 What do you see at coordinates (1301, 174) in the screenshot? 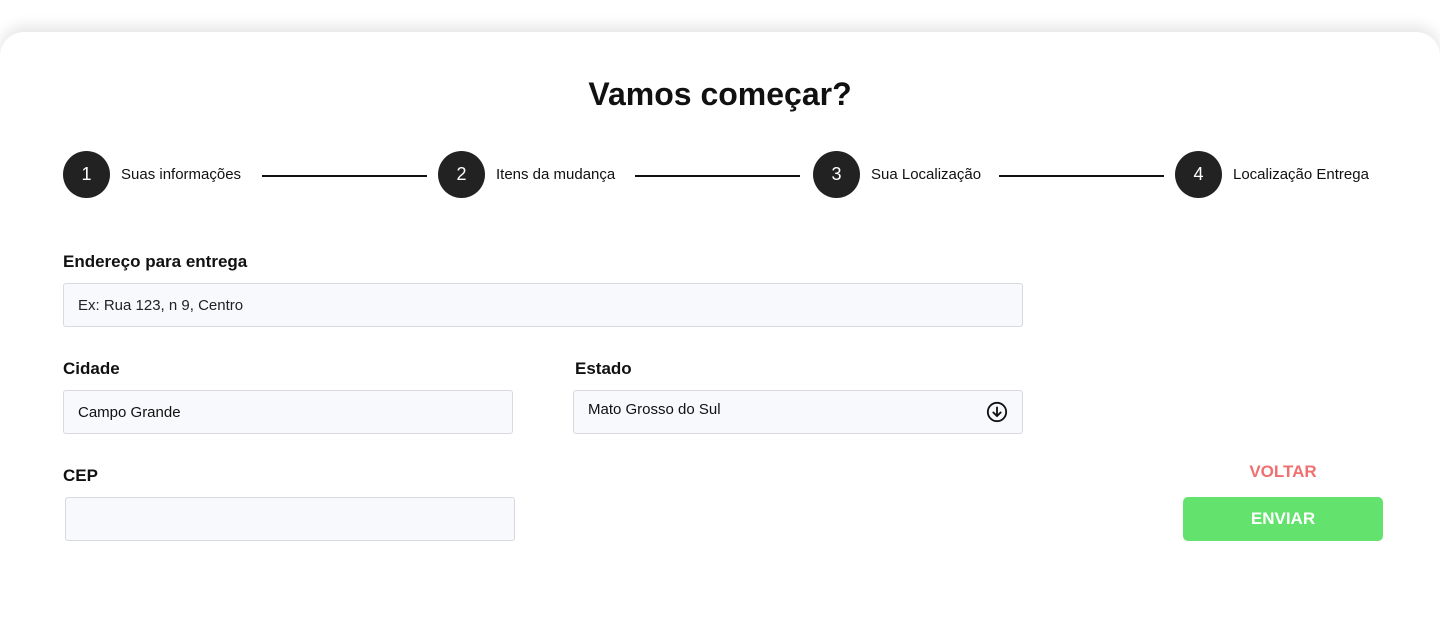
I see `step-label: Localização Entrega` at bounding box center [1301, 174].